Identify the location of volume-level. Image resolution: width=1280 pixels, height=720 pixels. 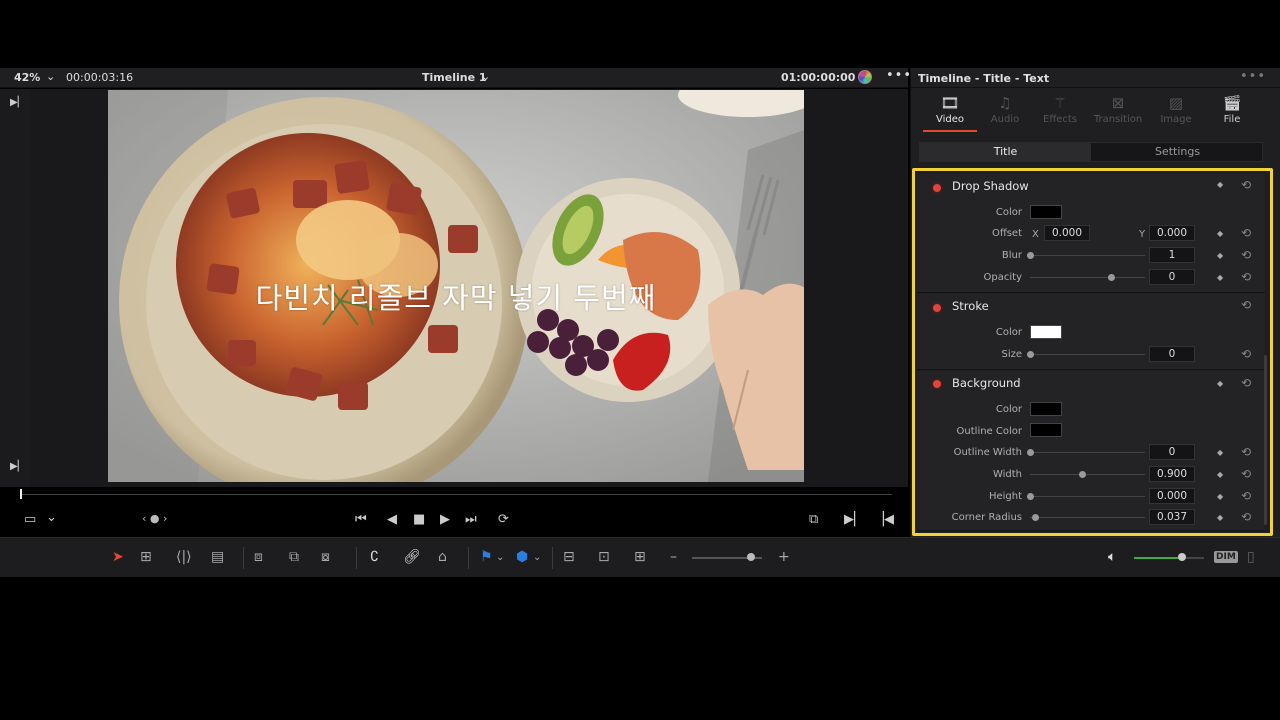
(1158, 558).